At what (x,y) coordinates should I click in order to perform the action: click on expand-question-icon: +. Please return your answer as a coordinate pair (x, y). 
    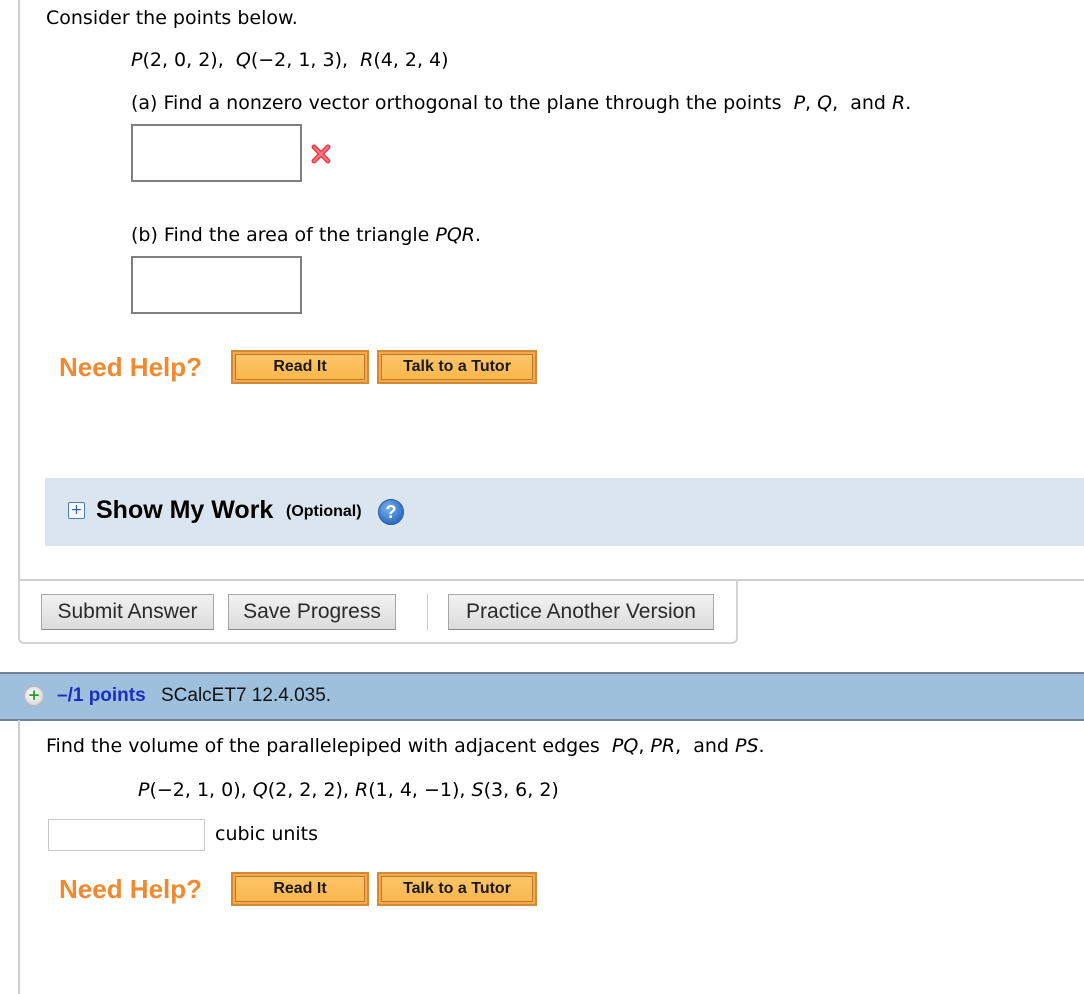
    Looking at the image, I should click on (34, 696).